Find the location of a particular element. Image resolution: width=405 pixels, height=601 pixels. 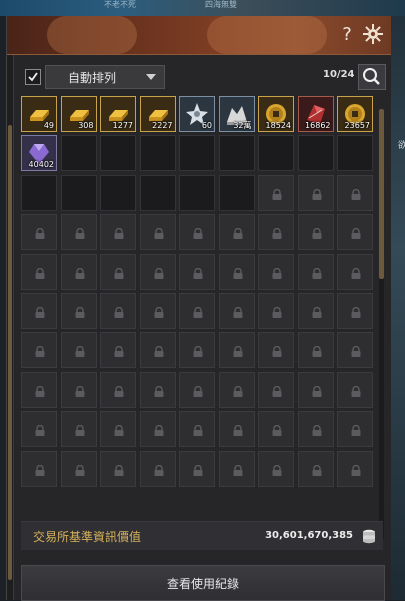

help-button: ? is located at coordinates (347, 35).